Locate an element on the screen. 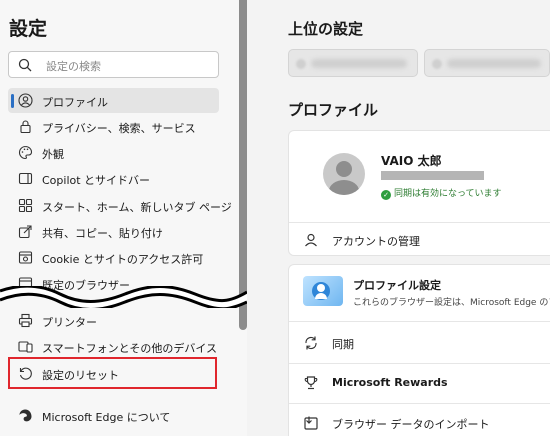 The image size is (550, 436). sidebar-scrollbar is located at coordinates (243, 165).